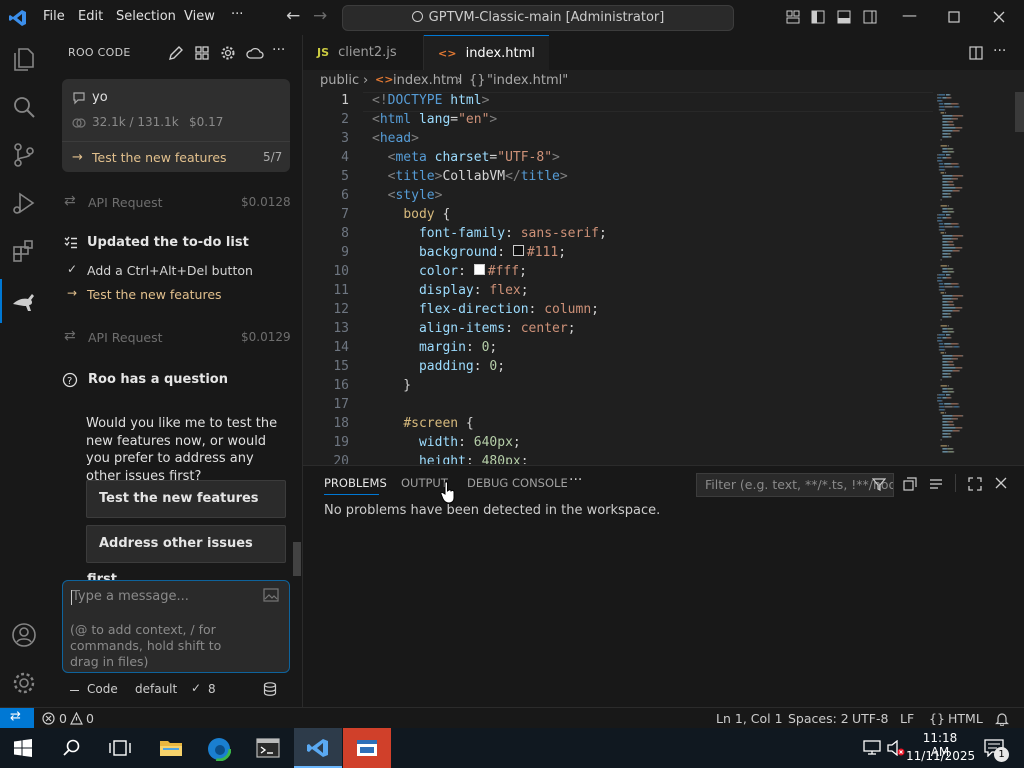  Describe the element at coordinates (1019, 112) in the screenshot. I see `editor-scrollbar-thumb` at that location.